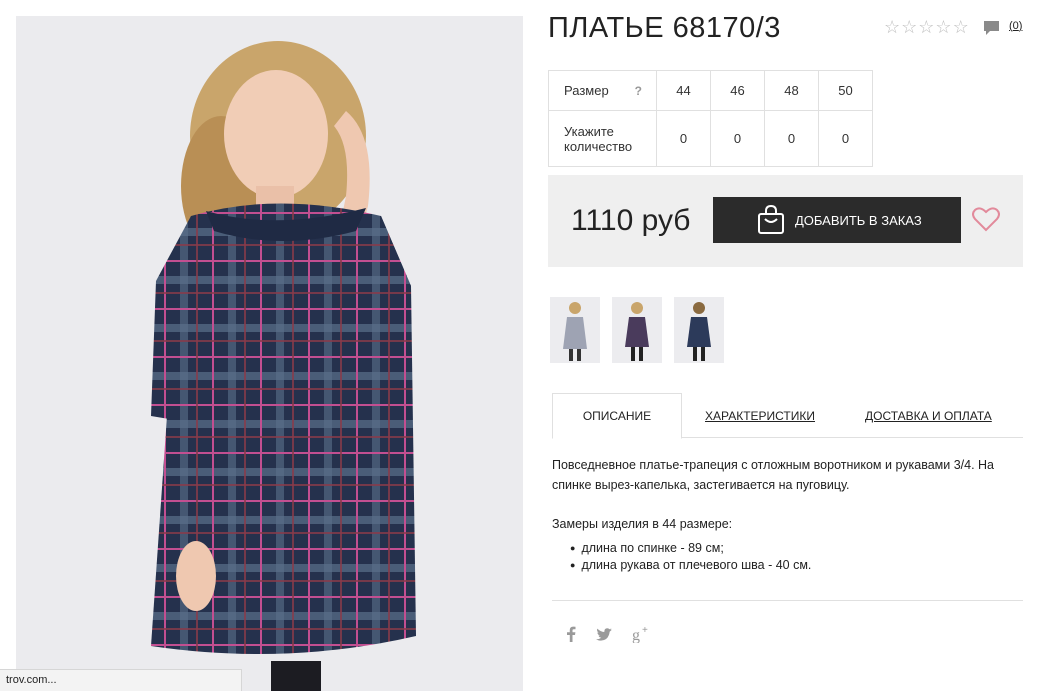 The height and width of the screenshot is (691, 1051). I want to click on speech-bubble-icon, so click(992, 30).